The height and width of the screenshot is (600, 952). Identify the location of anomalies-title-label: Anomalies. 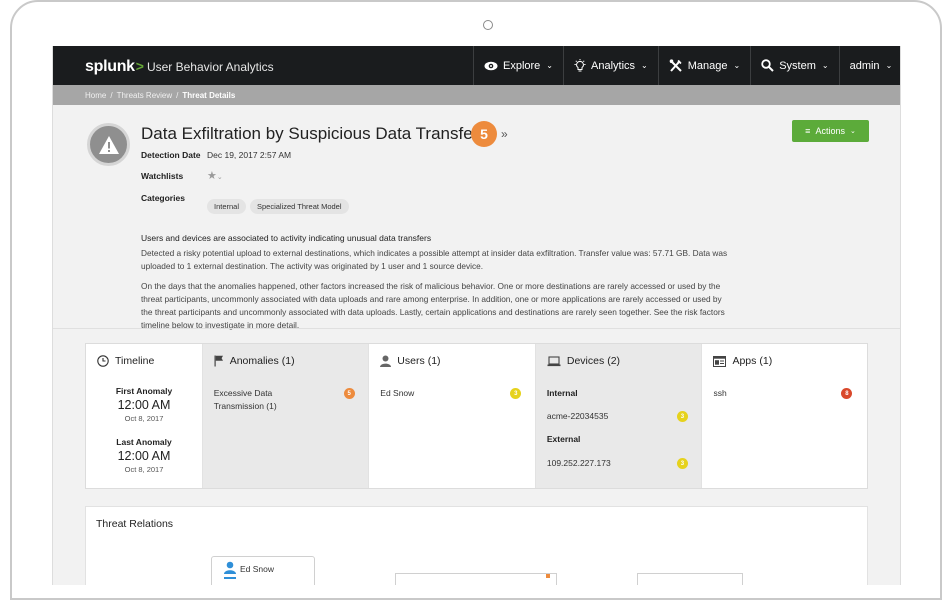
(254, 361).